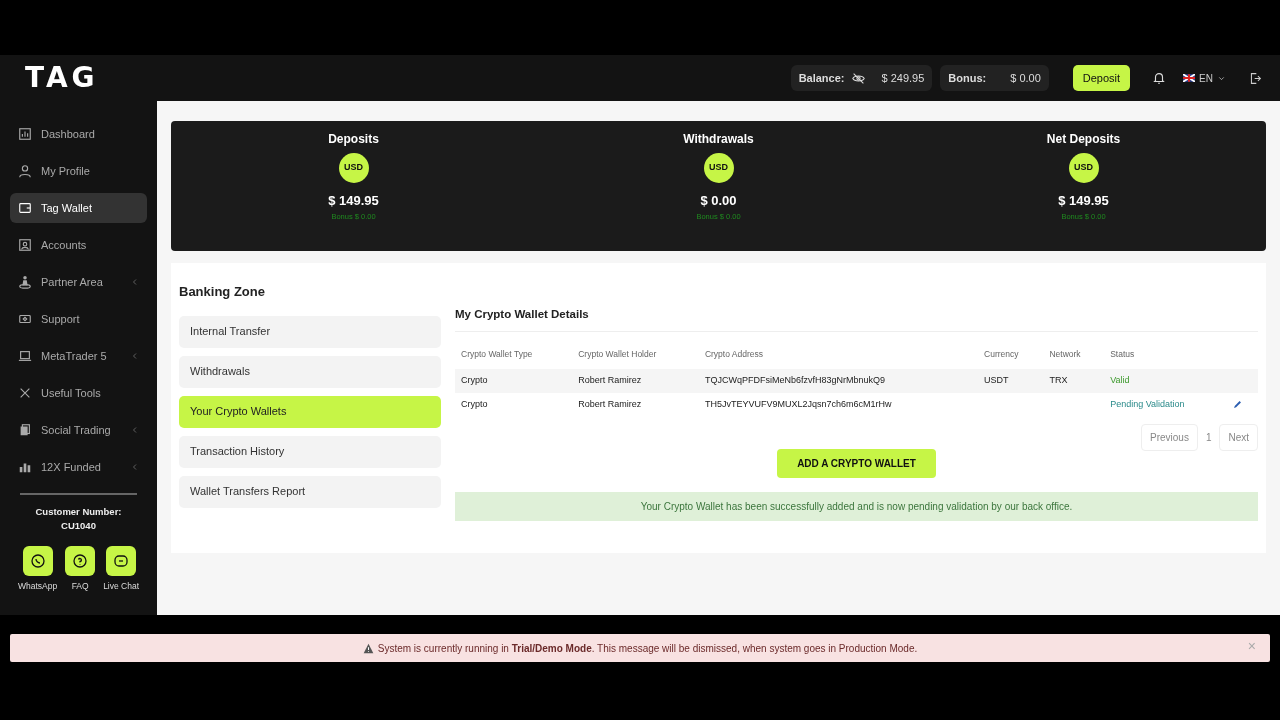  What do you see at coordinates (25, 356) in the screenshot?
I see `laptop-icon` at bounding box center [25, 356].